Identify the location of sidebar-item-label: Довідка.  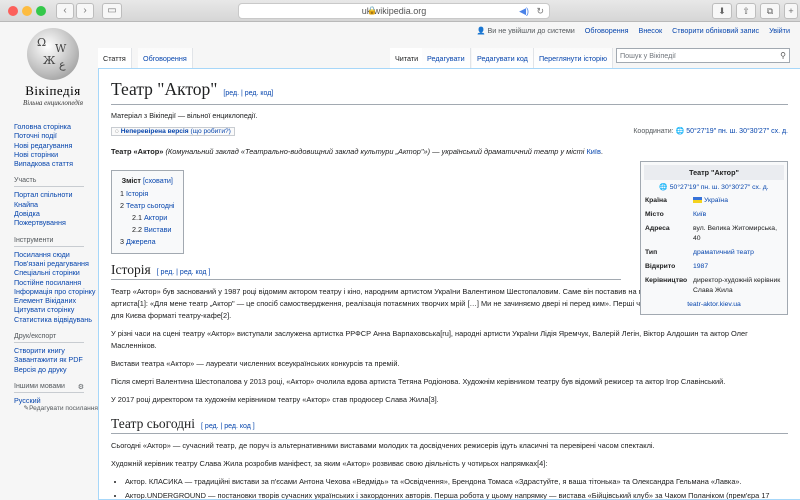
(27, 213).